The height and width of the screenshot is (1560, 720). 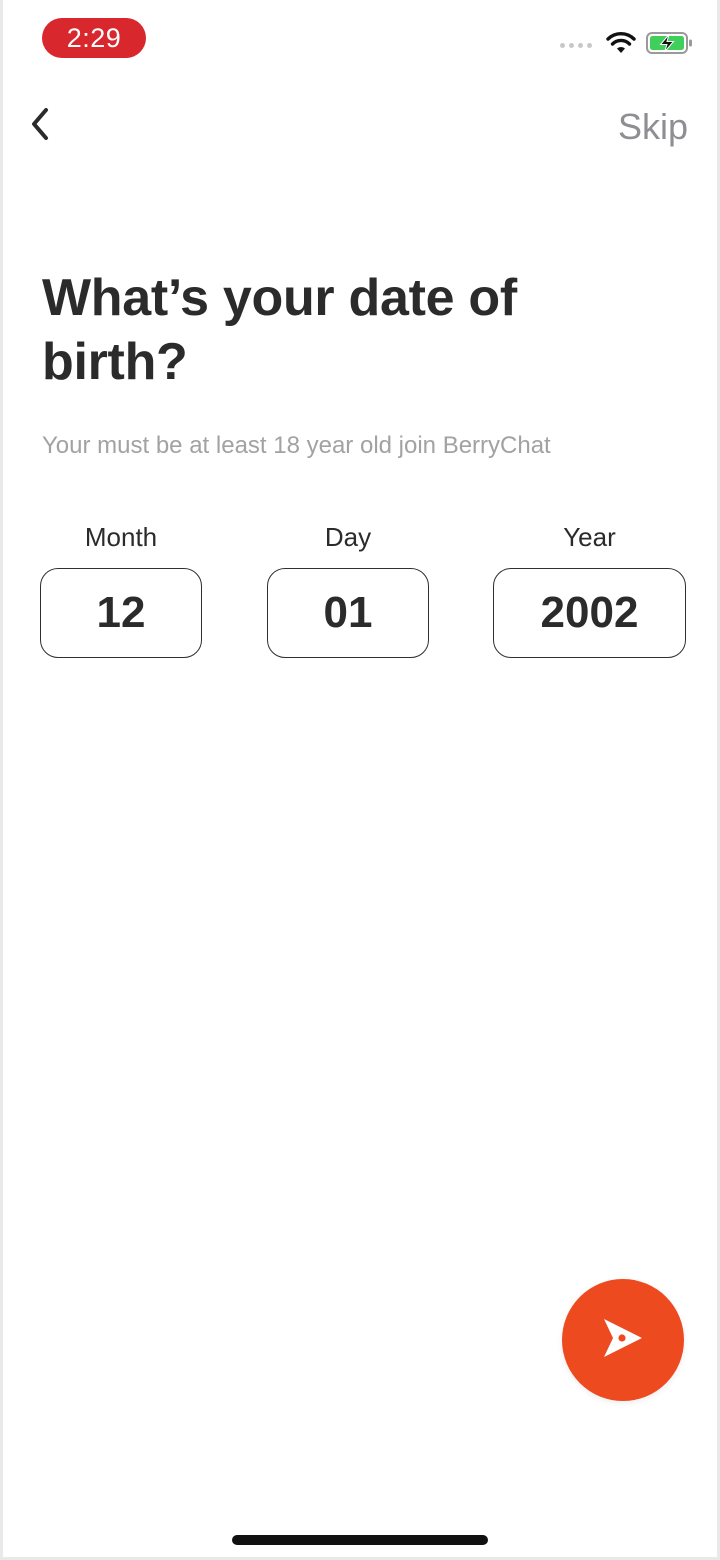 What do you see at coordinates (670, 45) in the screenshot?
I see `battery-charging-icon` at bounding box center [670, 45].